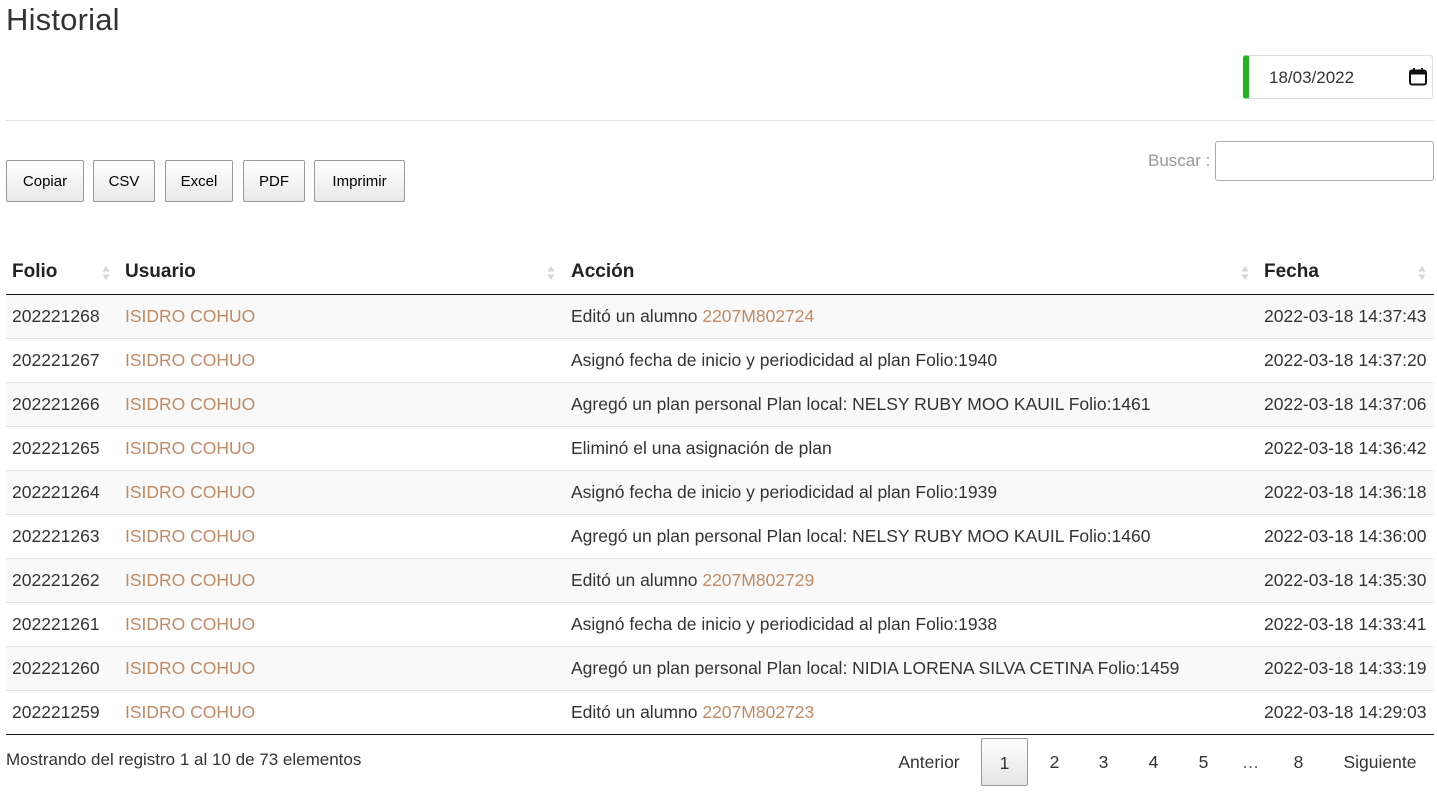  Describe the element at coordinates (56, 536) in the screenshot. I see `folio-cell: 202221263` at that location.